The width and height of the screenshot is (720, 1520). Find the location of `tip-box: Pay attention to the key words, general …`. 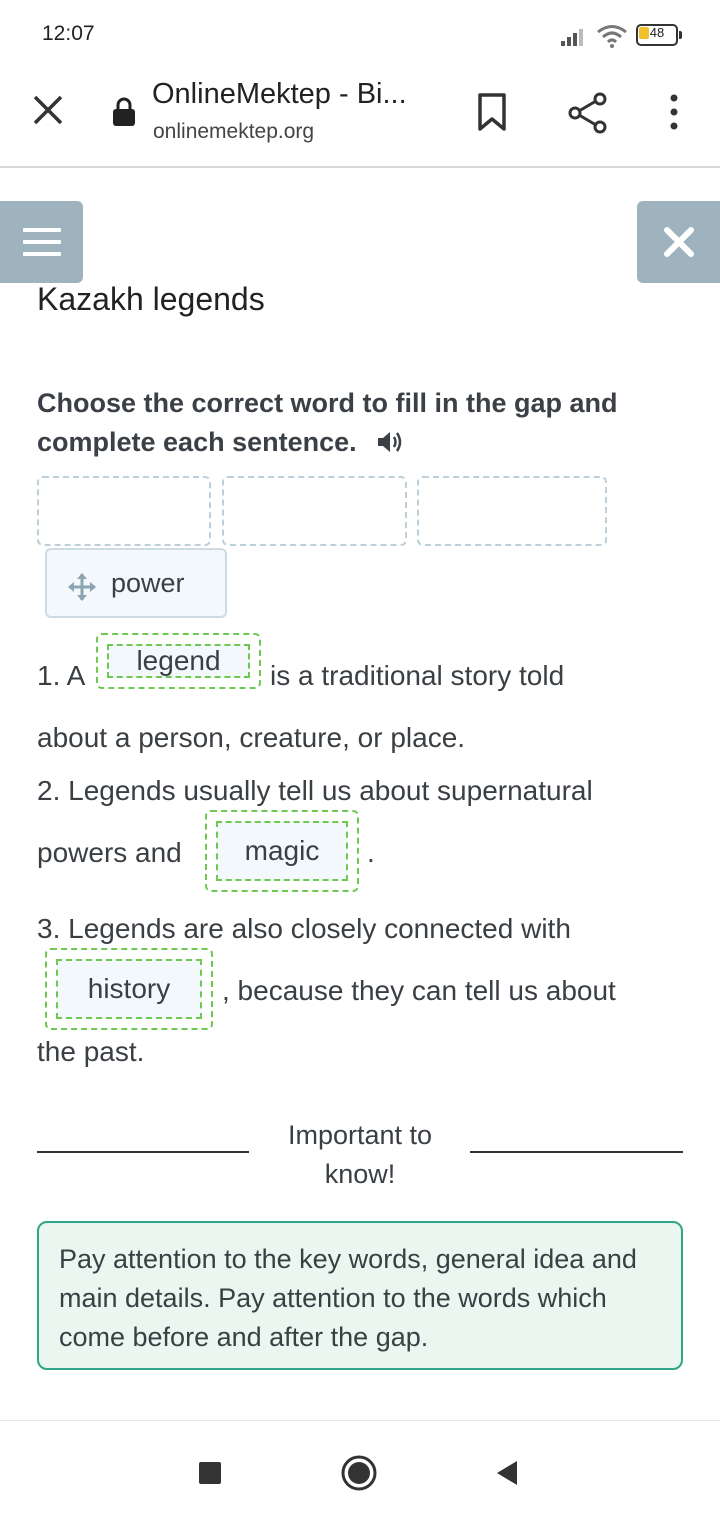

tip-box: Pay attention to the key words, general … is located at coordinates (360, 1295).